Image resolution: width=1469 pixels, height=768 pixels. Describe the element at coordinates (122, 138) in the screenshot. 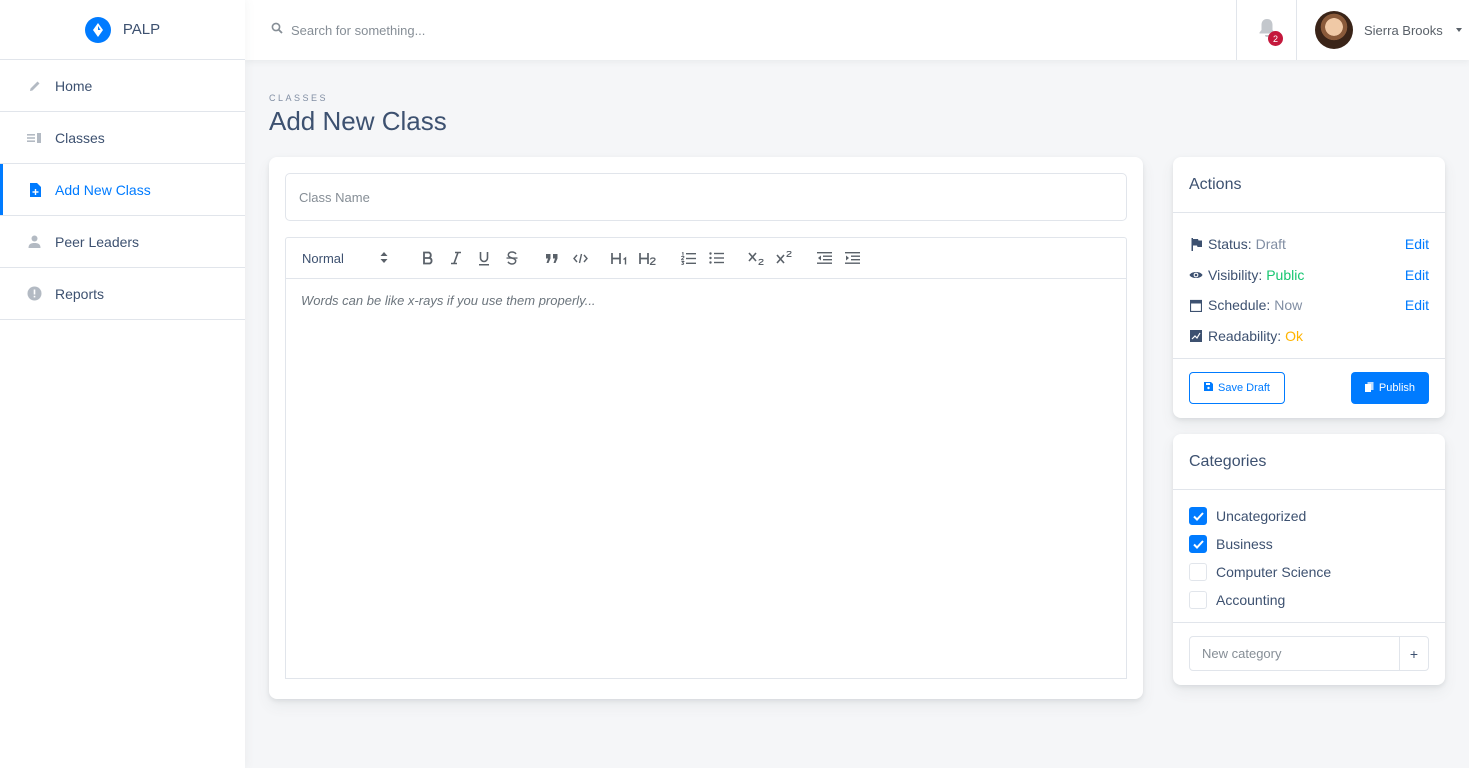

I see `sidebar-item-classes: Classes` at that location.